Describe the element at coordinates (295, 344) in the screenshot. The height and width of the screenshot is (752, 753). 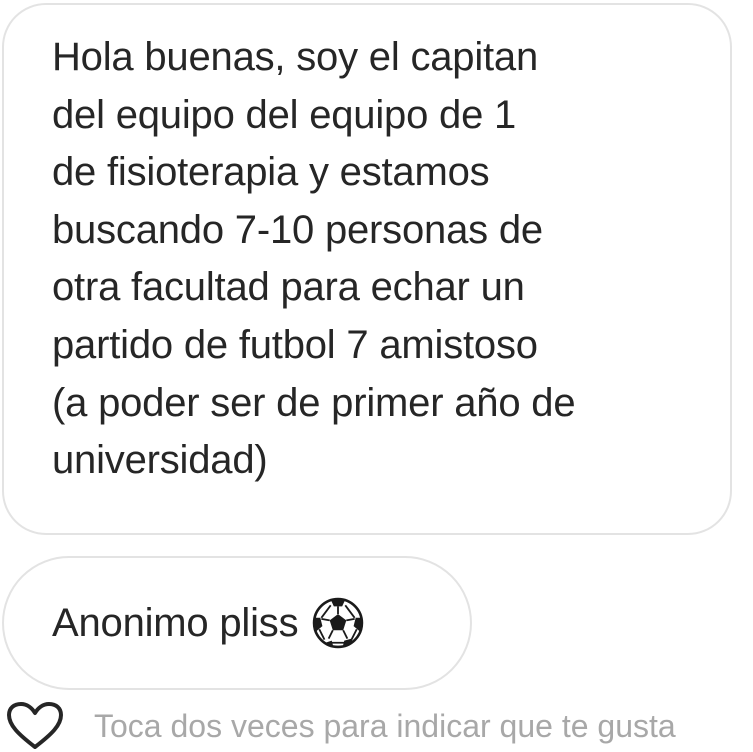
I see `message-line: partido de futbol 7 amistoso` at that location.